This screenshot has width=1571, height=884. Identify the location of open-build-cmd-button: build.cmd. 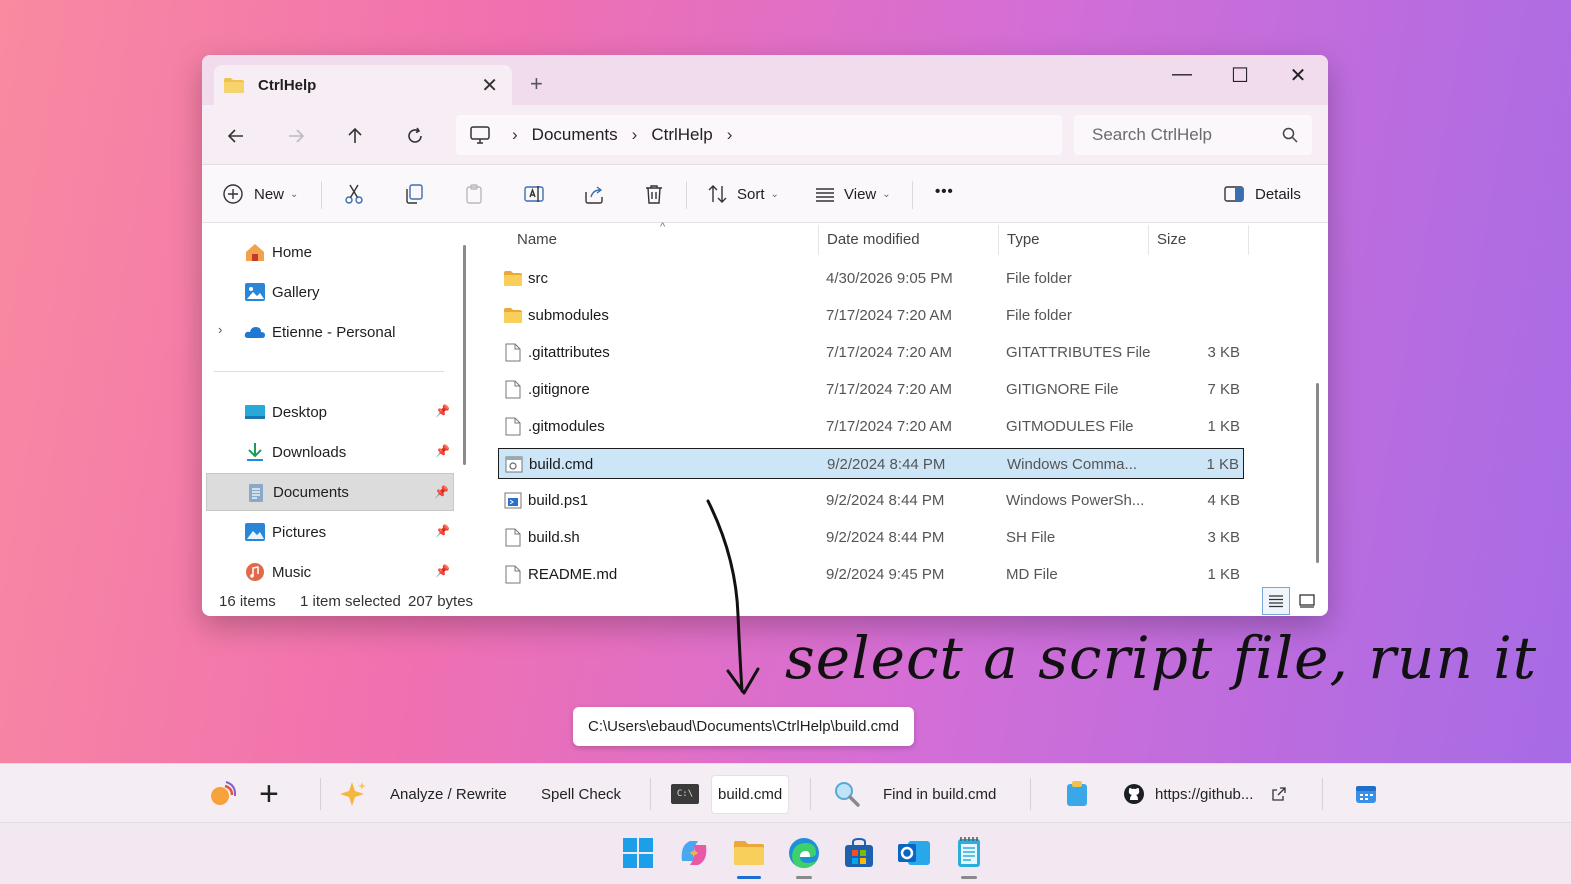
(750, 794).